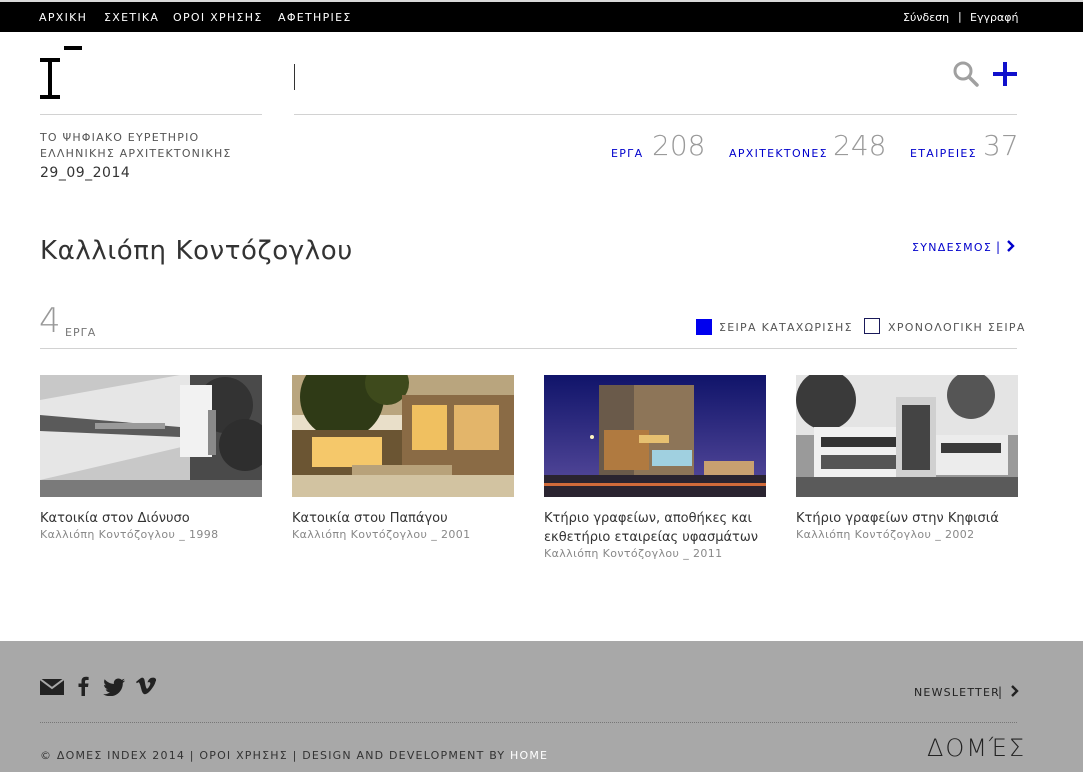 This screenshot has width=1083, height=772. What do you see at coordinates (85, 173) in the screenshot?
I see `index-date: 29_09_2014` at bounding box center [85, 173].